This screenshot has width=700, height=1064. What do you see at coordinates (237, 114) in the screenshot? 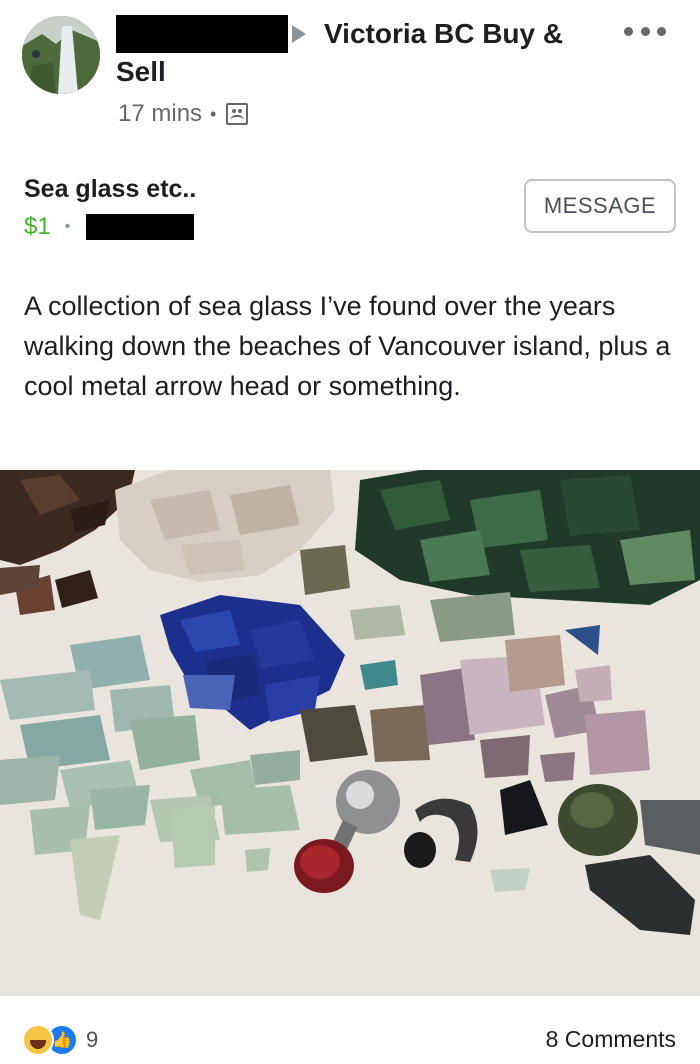
I see `group-icon` at bounding box center [237, 114].